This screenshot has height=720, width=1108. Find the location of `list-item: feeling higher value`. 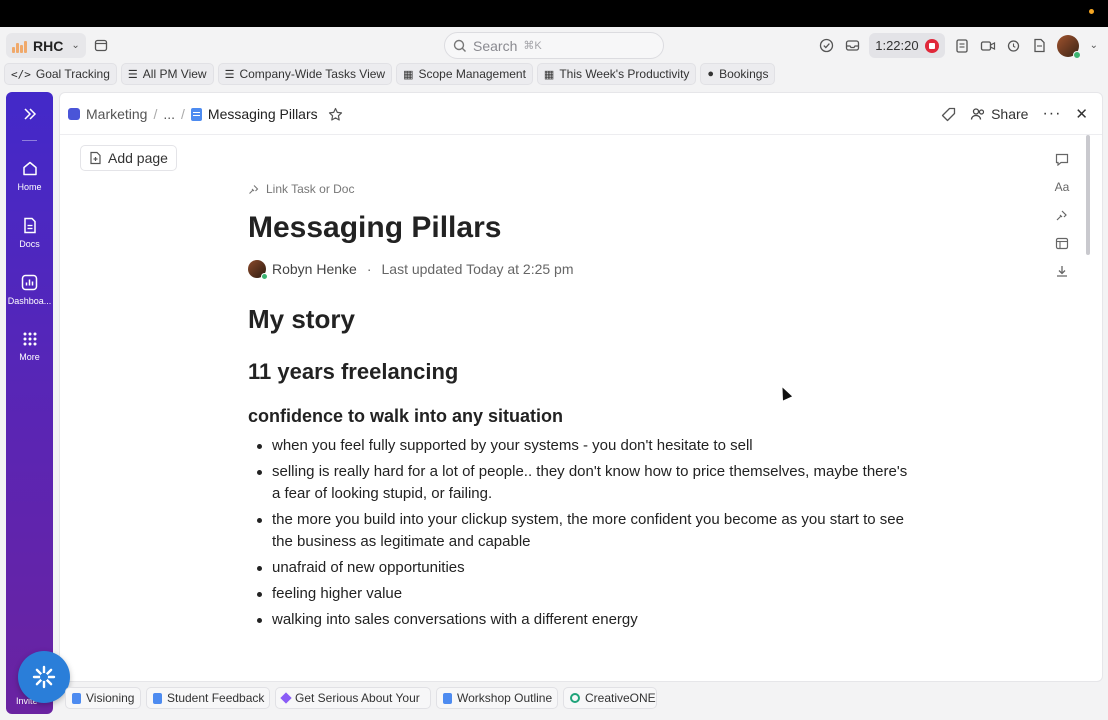

list-item: feeling higher value is located at coordinates (578, 594).